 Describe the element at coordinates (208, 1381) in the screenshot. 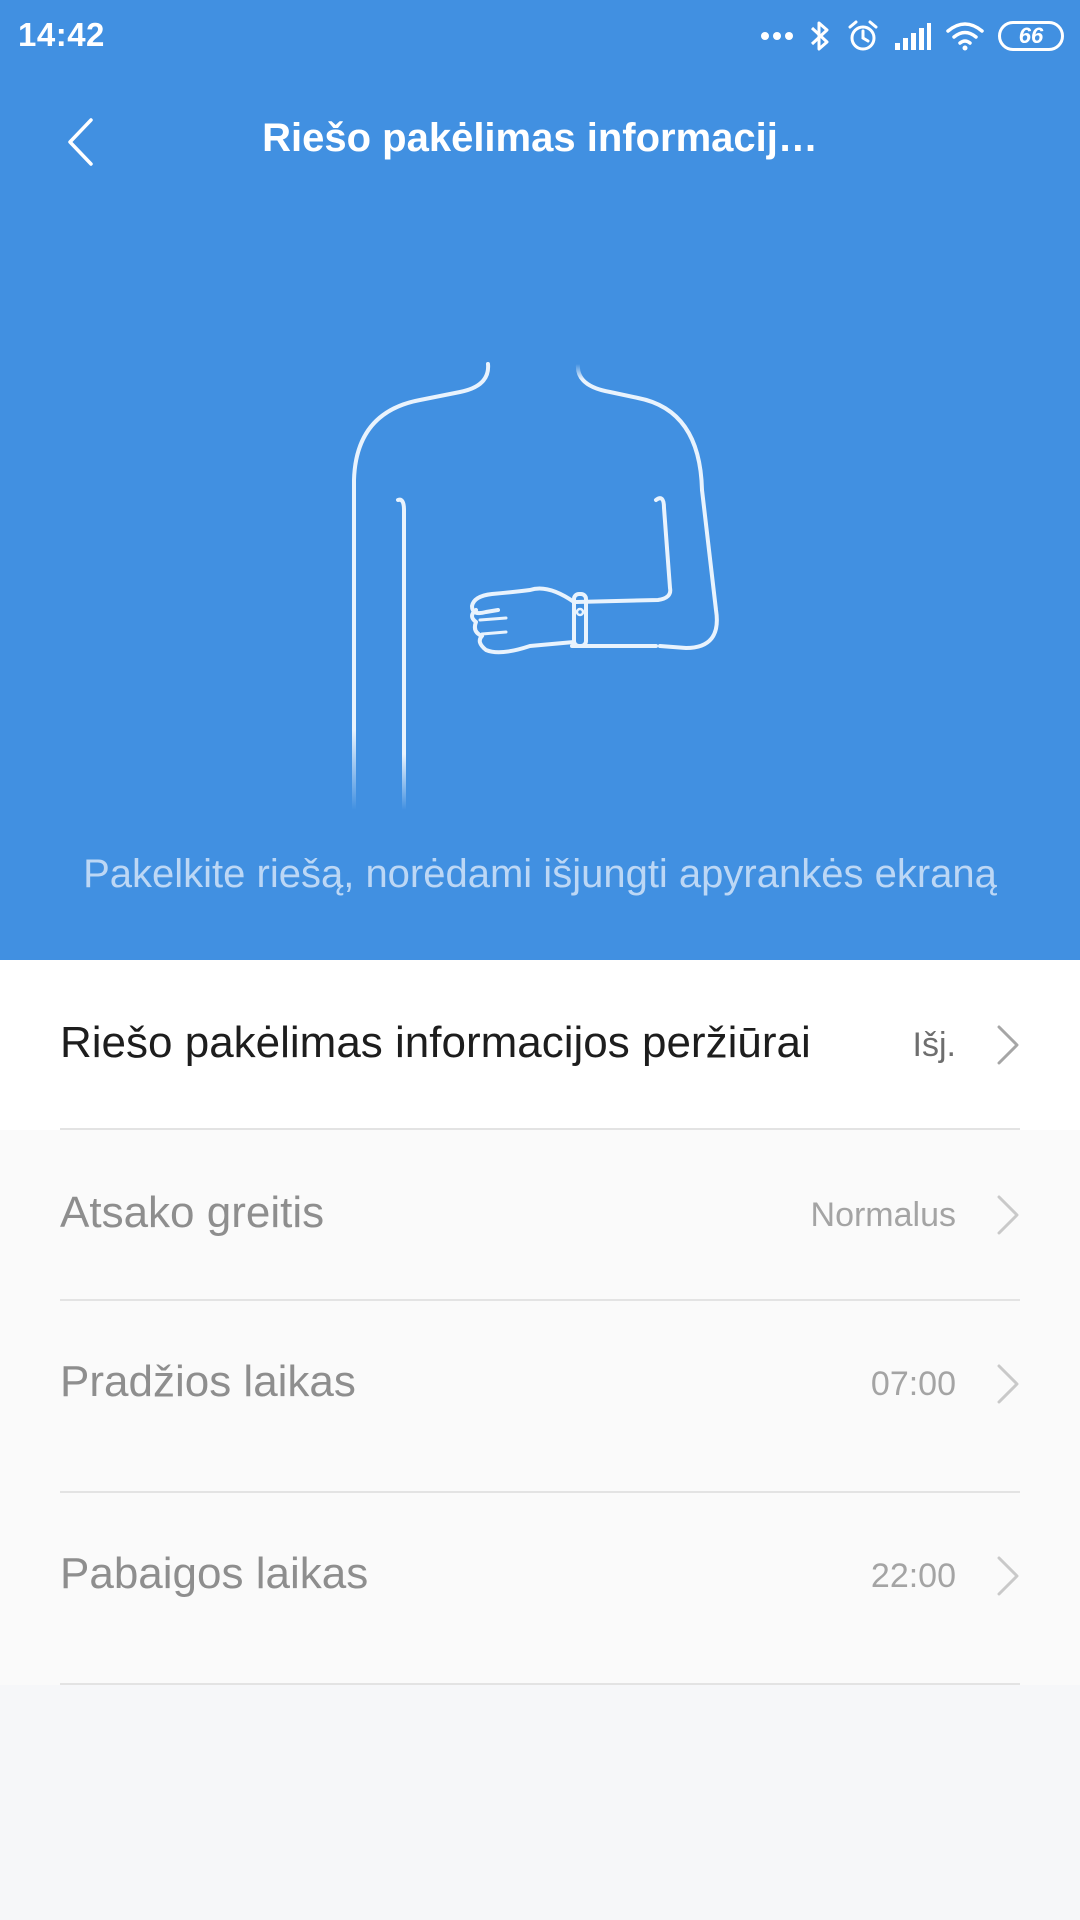

I see `setting-label: Pradžios laikas` at that location.